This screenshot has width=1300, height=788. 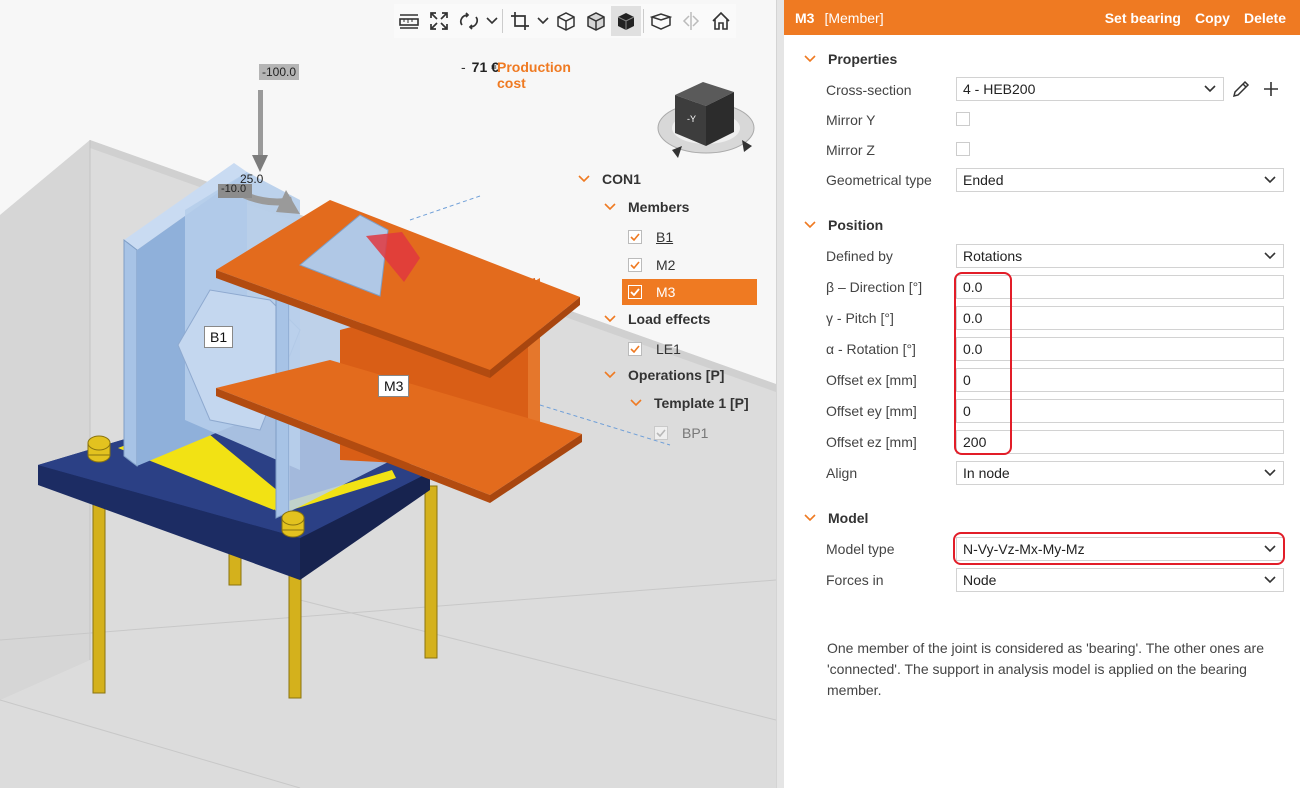 What do you see at coordinates (596, 21) in the screenshot?
I see `transparent-cube-icon` at bounding box center [596, 21].